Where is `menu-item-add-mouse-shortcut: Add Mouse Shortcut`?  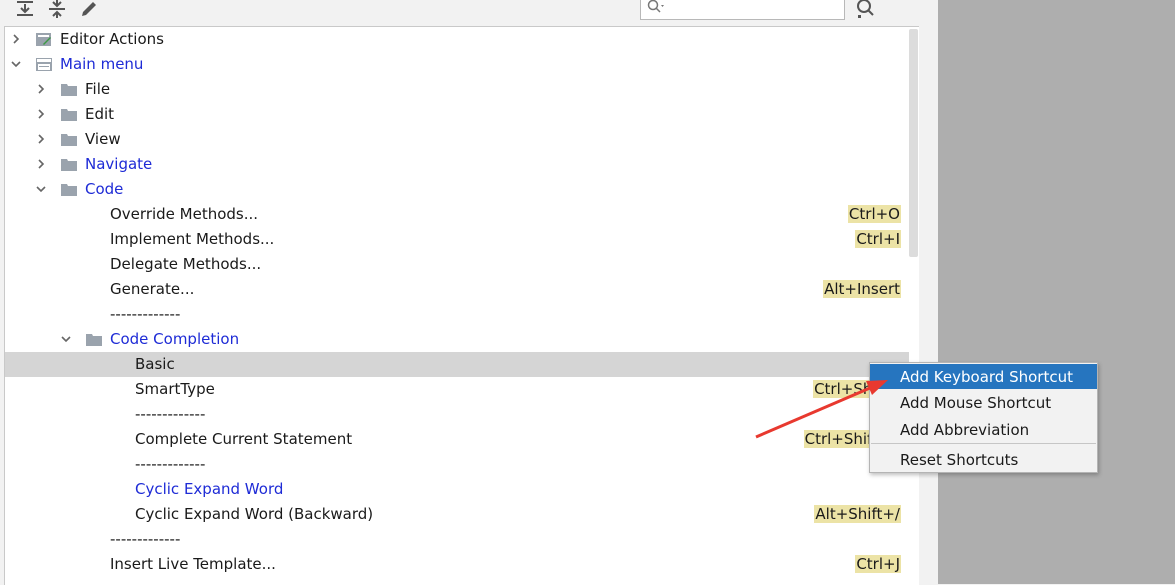 menu-item-add-mouse-shortcut: Add Mouse Shortcut is located at coordinates (983, 402).